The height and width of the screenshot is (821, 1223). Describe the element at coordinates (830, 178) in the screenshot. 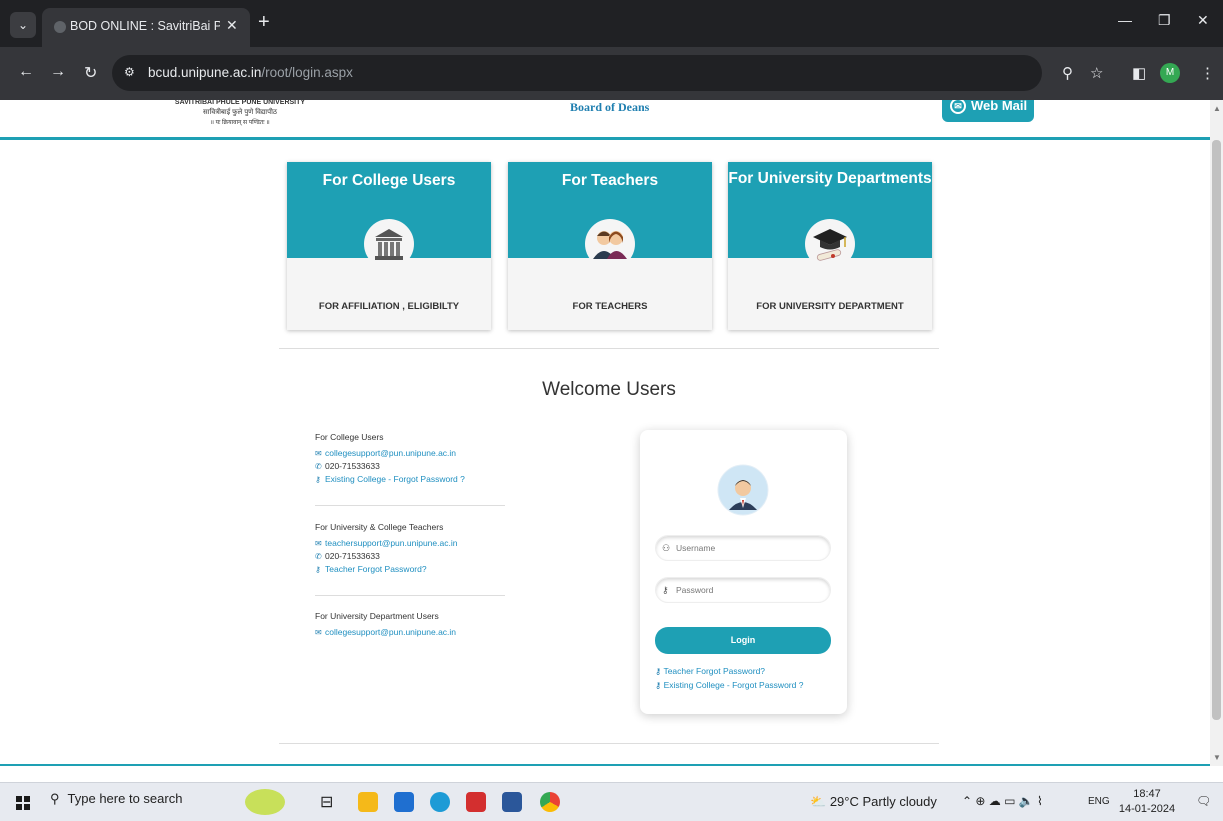

I see `card-title: For University Departments` at that location.